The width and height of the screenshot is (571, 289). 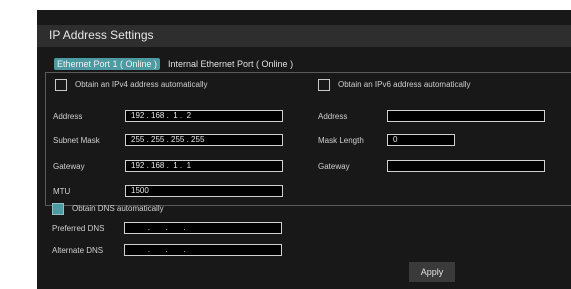 What do you see at coordinates (69, 166) in the screenshot?
I see `ipv4-gateway-label: Gateway` at bounding box center [69, 166].